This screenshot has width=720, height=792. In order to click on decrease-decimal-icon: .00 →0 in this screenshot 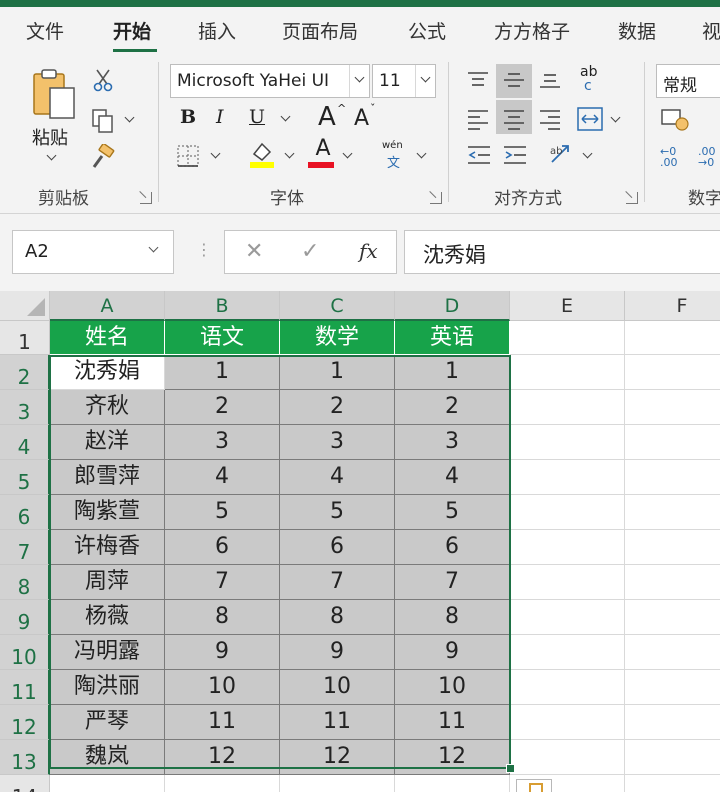, I will do `click(707, 157)`.